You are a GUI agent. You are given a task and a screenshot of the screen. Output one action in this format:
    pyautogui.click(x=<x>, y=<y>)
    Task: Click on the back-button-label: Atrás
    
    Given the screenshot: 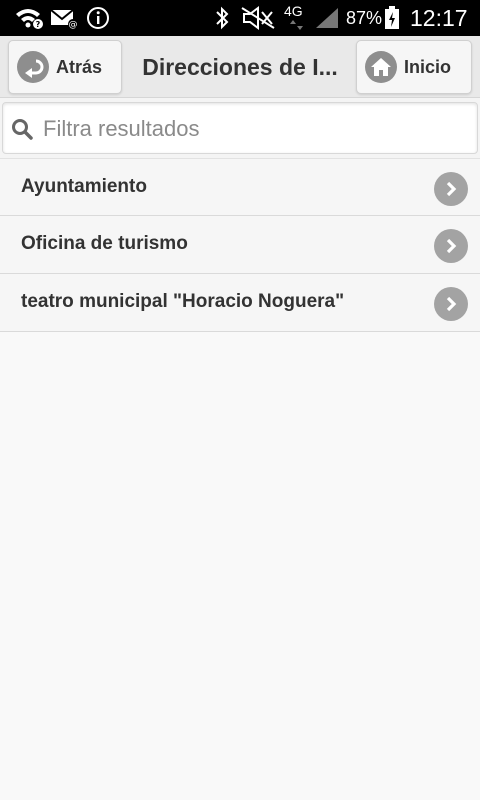 What is the action you would take?
    pyautogui.click(x=79, y=66)
    